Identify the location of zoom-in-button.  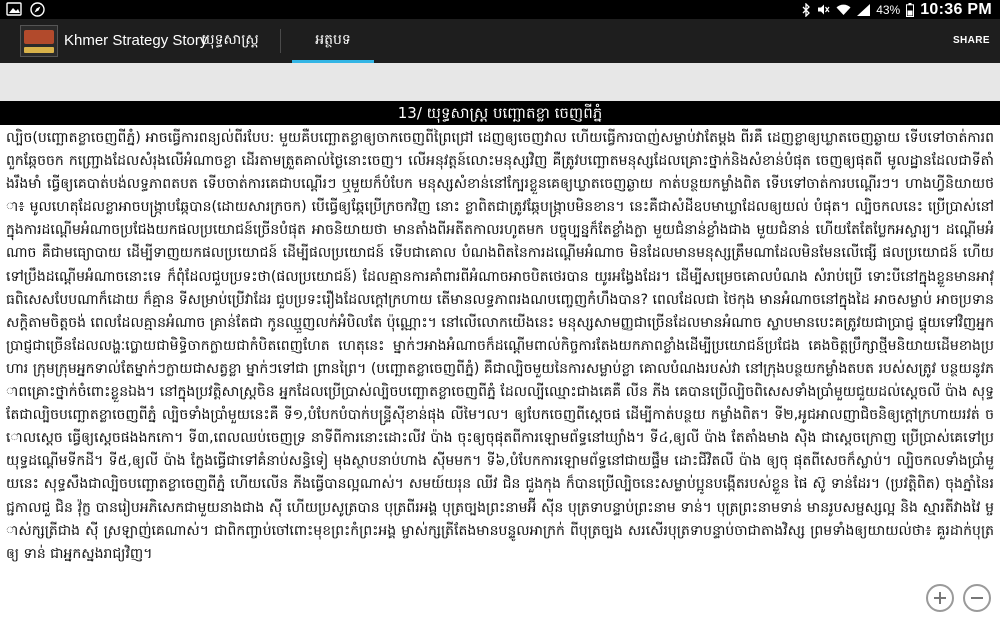
(940, 598).